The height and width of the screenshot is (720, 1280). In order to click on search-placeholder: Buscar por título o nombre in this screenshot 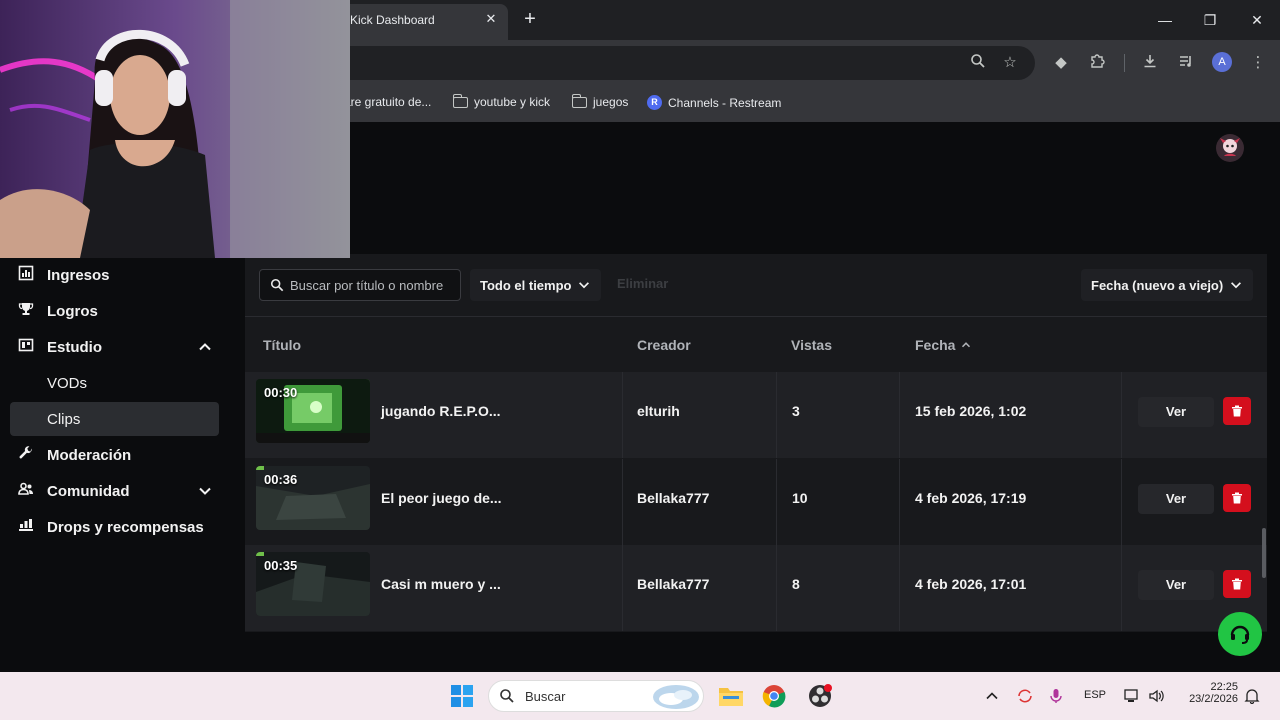, I will do `click(367, 285)`.